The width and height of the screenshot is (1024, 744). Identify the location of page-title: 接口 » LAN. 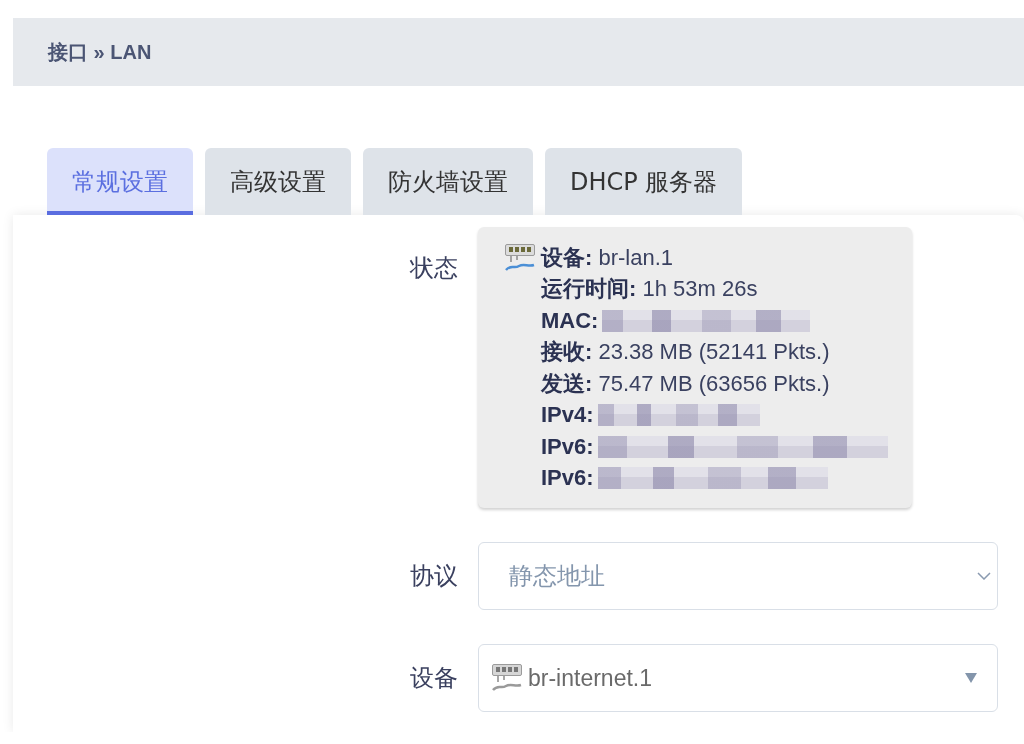
(100, 52).